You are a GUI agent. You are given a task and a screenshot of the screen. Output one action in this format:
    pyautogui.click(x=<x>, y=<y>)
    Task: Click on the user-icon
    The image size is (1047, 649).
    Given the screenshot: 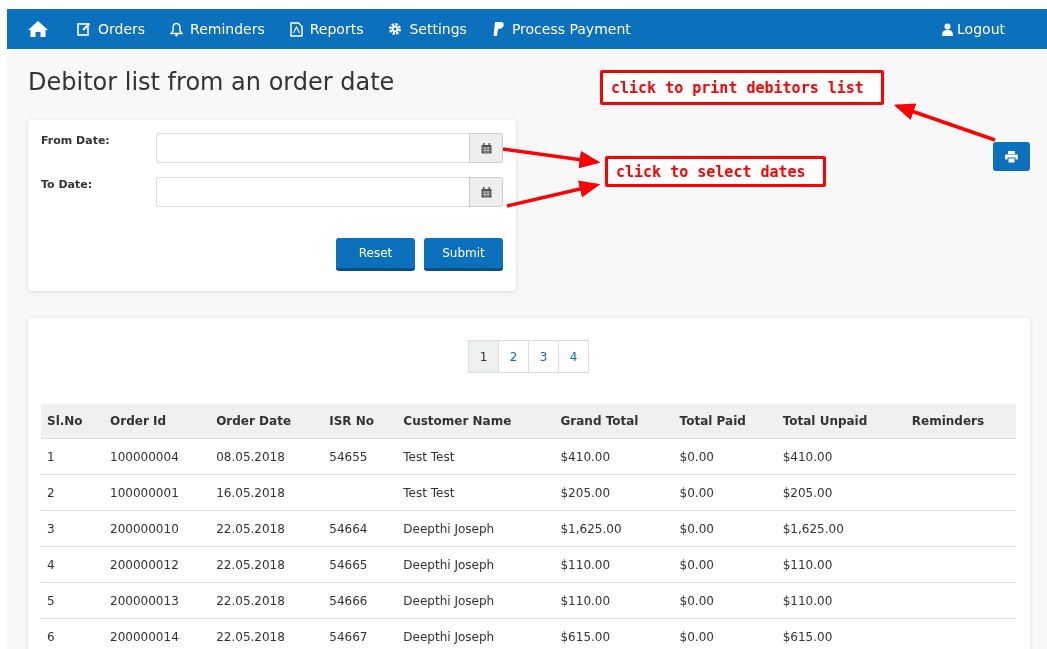 What is the action you would take?
    pyautogui.click(x=948, y=29)
    